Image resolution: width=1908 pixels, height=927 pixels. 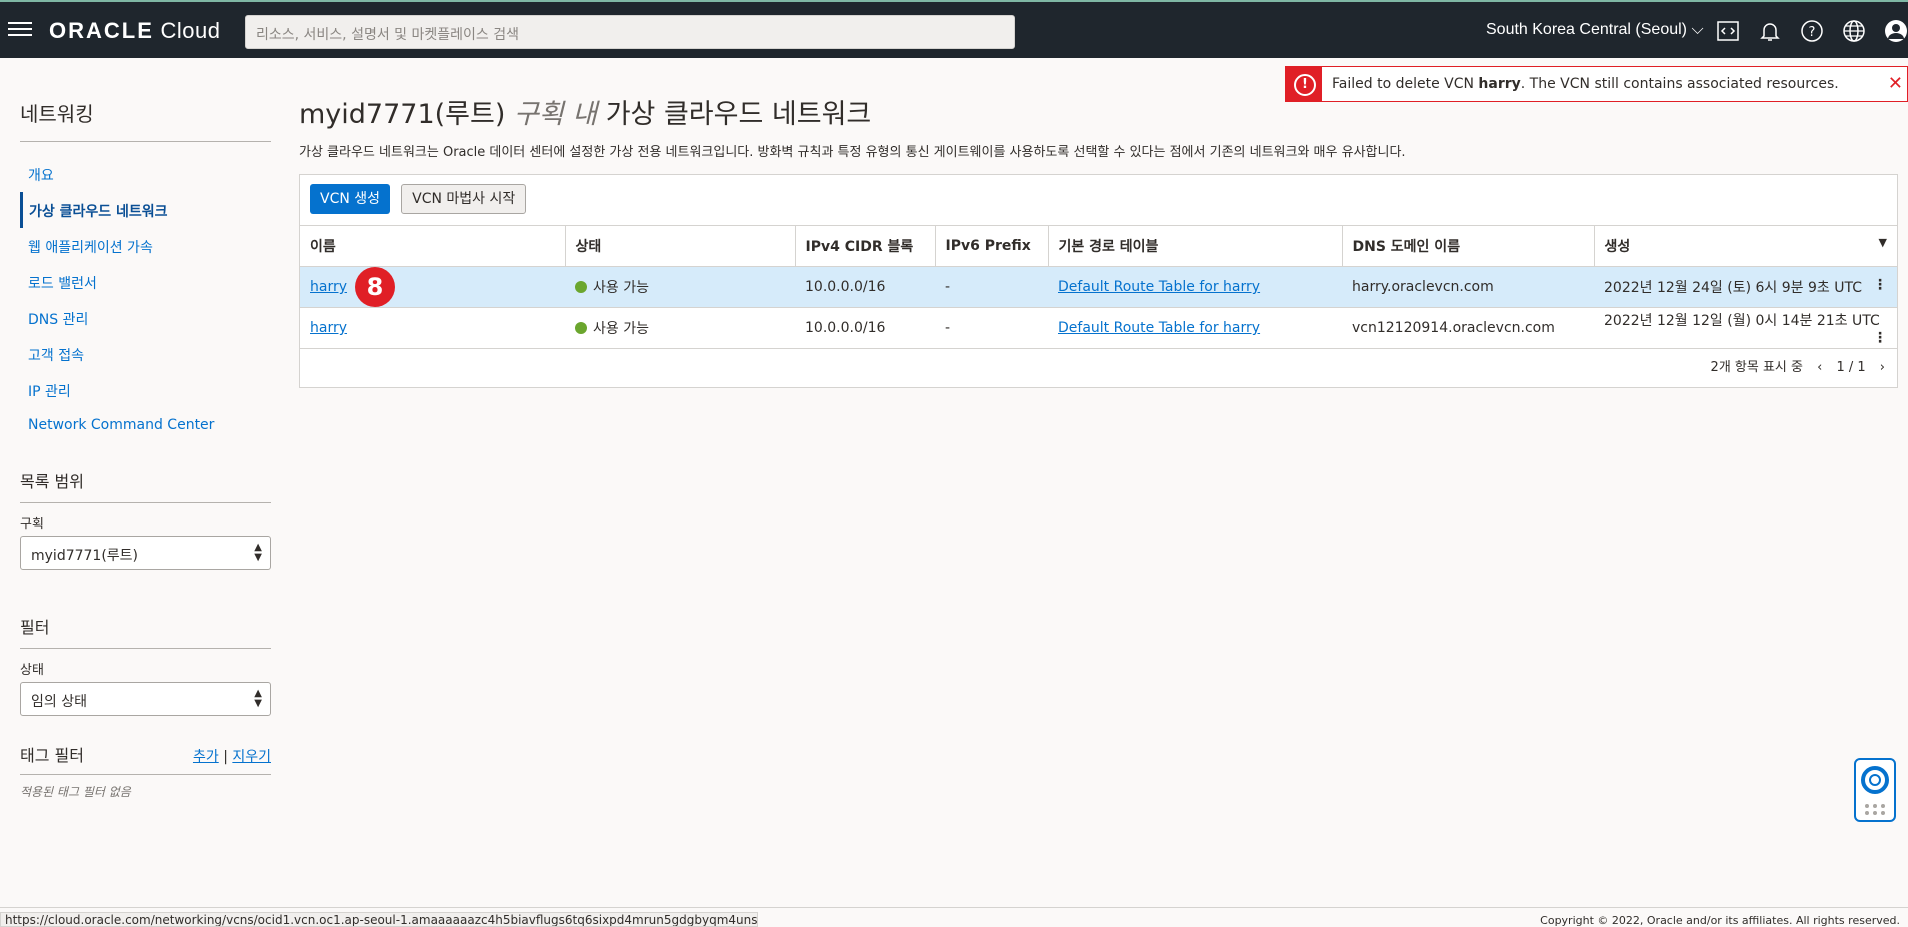 I want to click on pagination: 2개 항목 표시 중 ‹ 1 / 1 ›, so click(x=1798, y=365).